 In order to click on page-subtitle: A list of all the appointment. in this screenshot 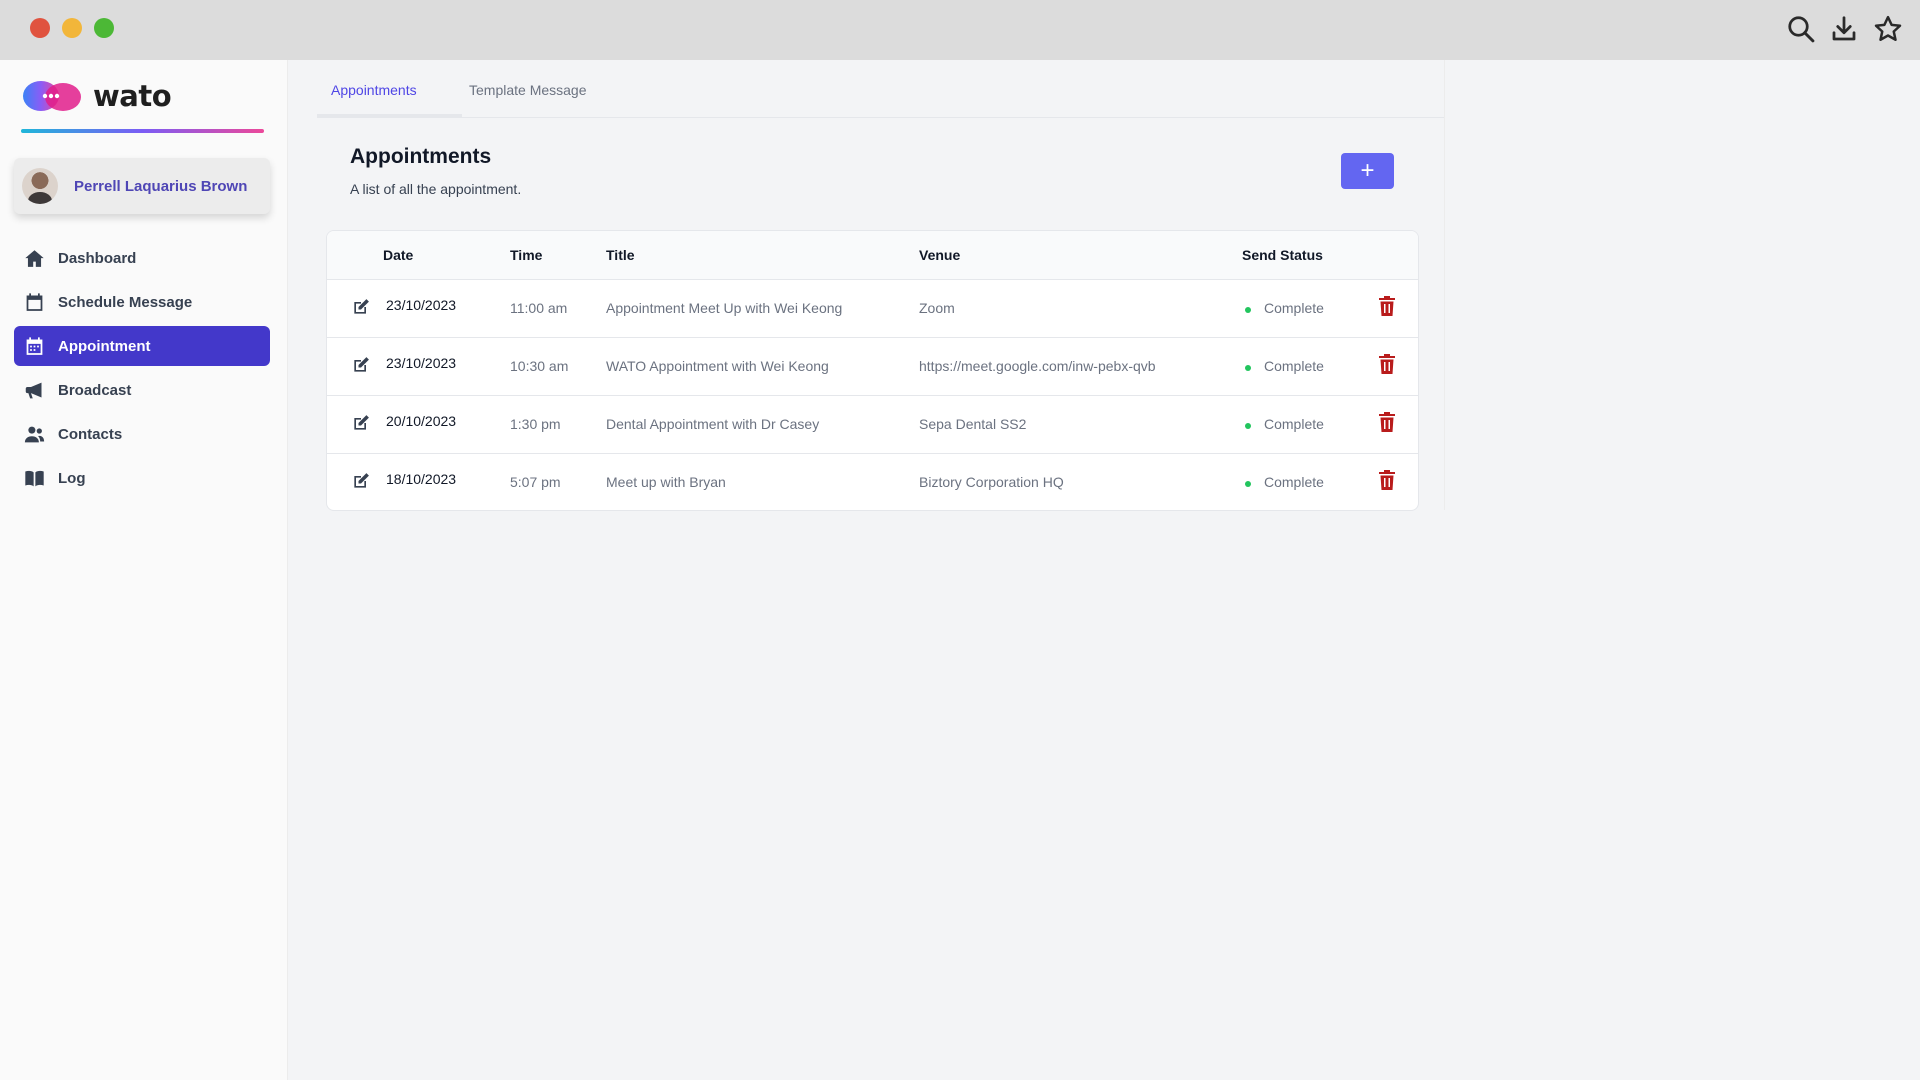, I will do `click(436, 189)`.